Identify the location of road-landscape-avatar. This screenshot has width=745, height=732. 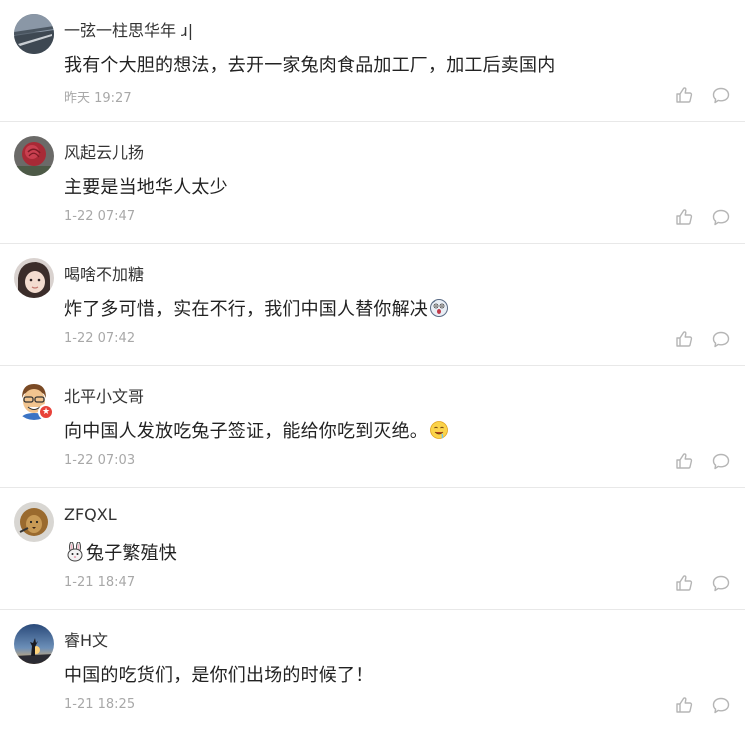
(34, 34).